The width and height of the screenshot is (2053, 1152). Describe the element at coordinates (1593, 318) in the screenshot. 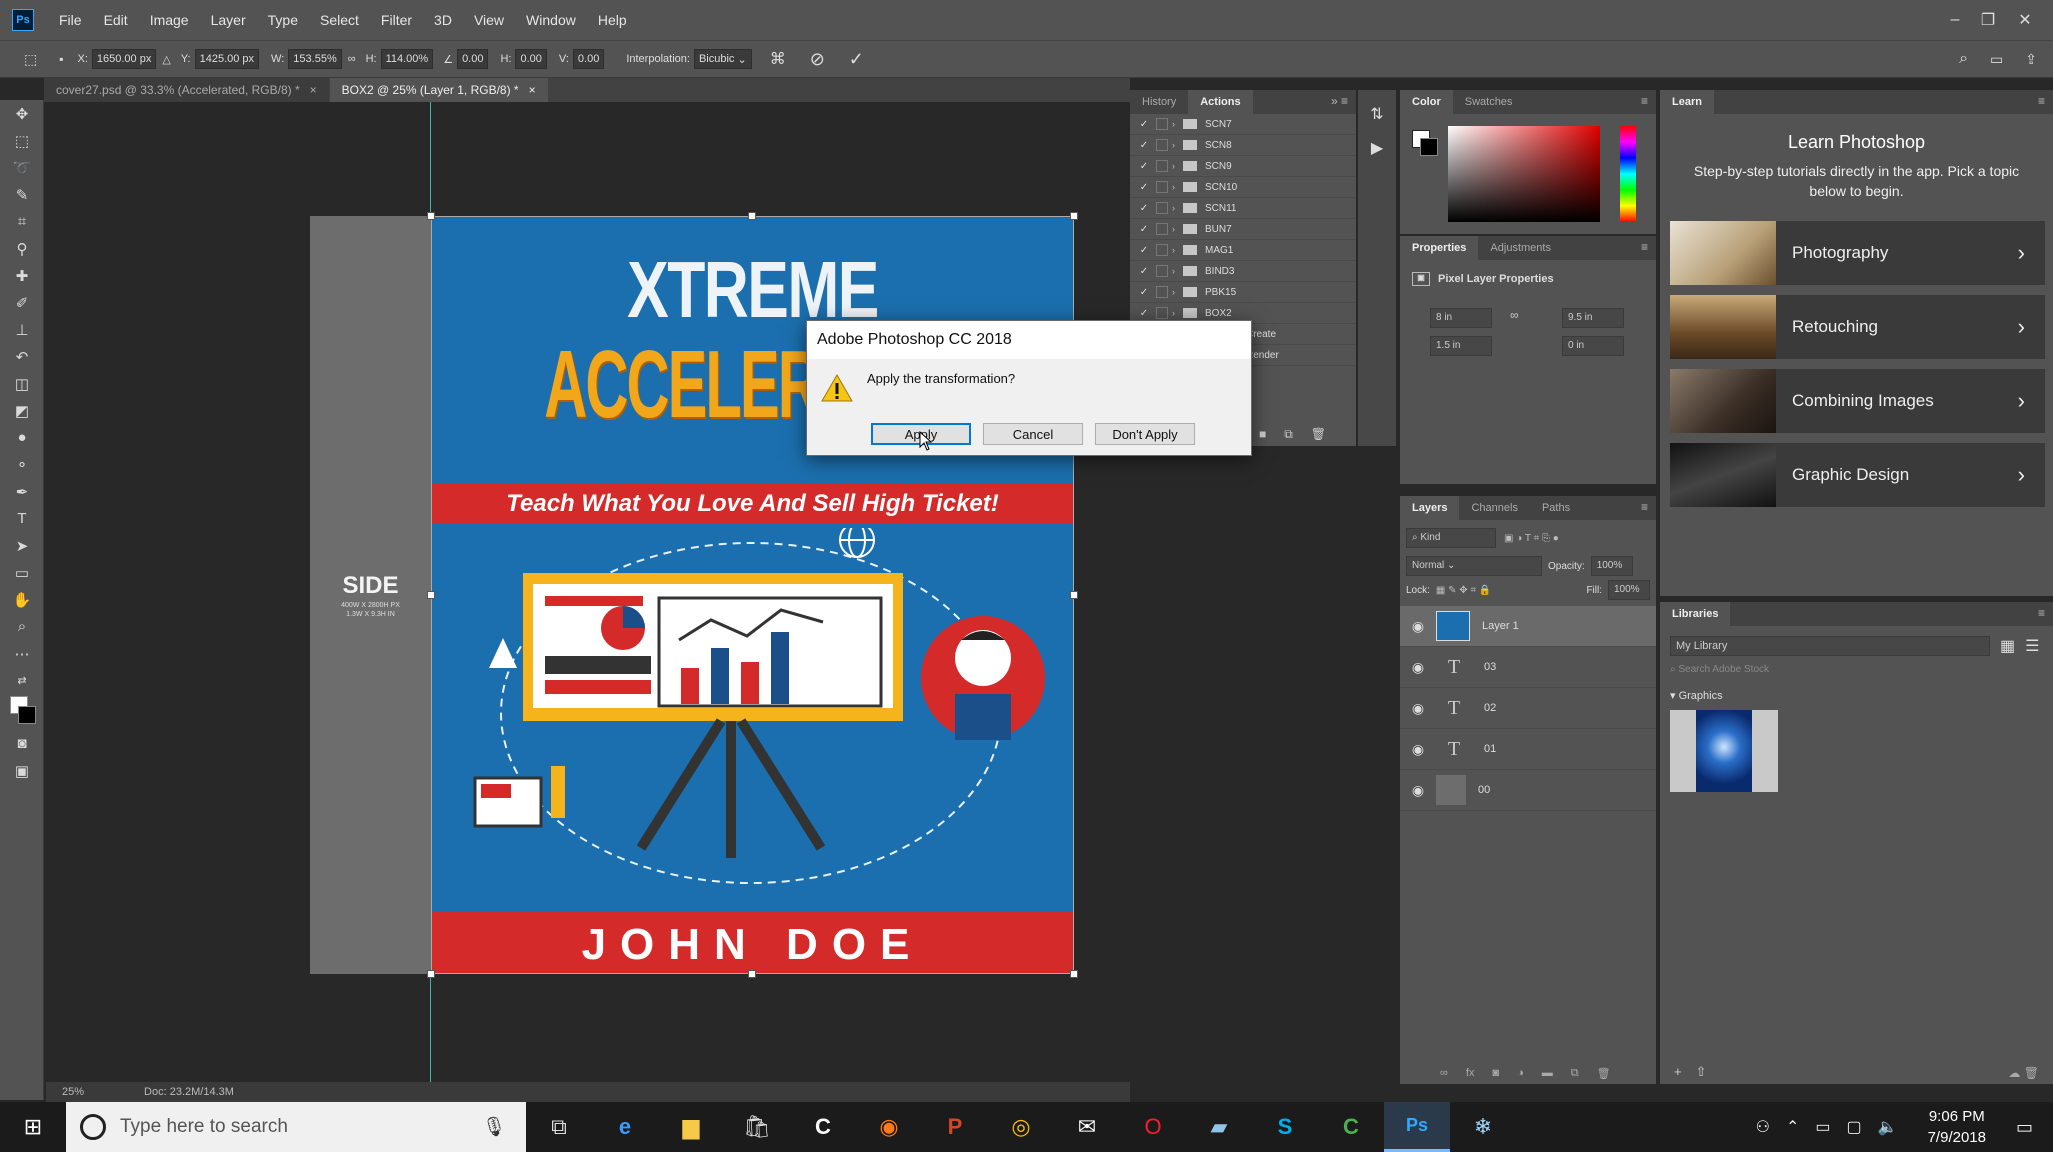

I see `height-field: 9.5 in` at that location.